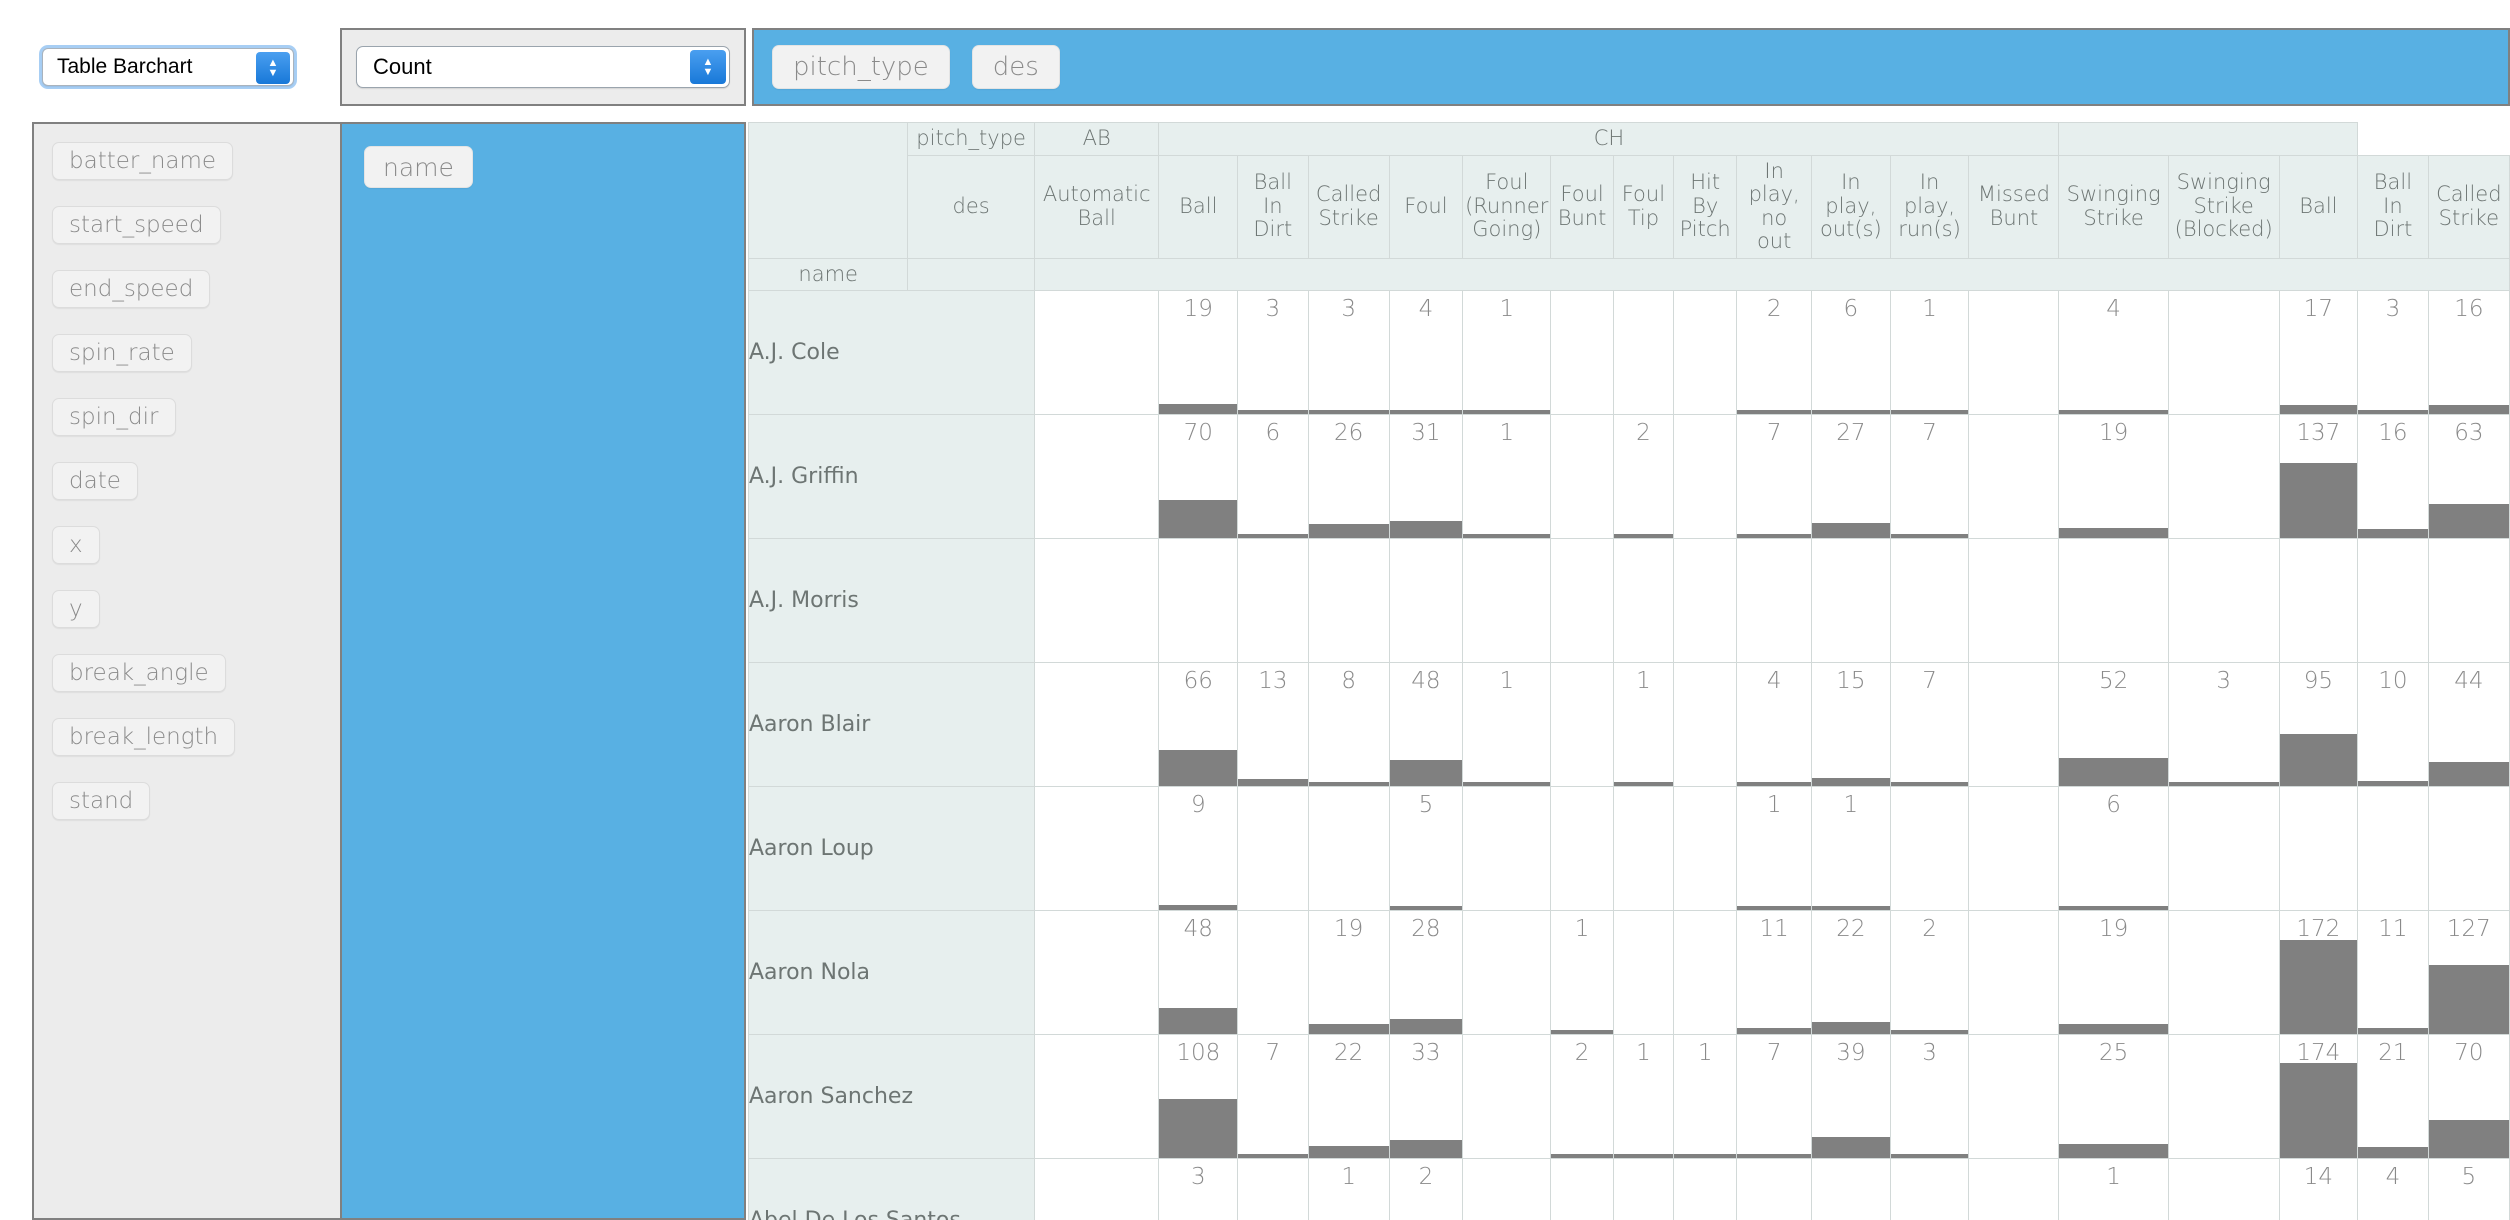 This screenshot has width=2510, height=1220. Describe the element at coordinates (1426, 725) in the screenshot. I see `table-cell: 48` at that location.